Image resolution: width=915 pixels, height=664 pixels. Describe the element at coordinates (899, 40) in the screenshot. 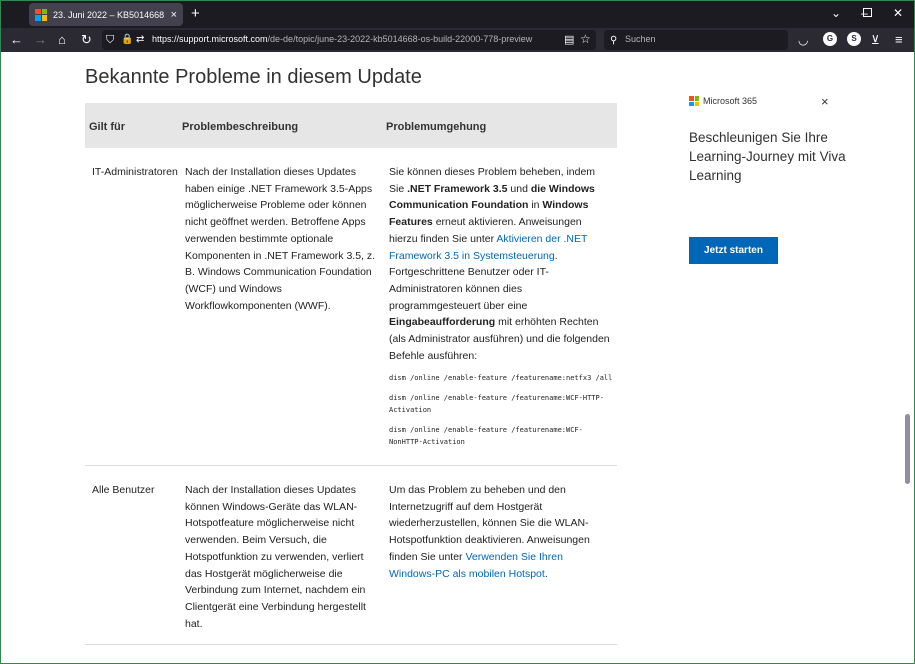

I see `menu-icon: ≡` at that location.